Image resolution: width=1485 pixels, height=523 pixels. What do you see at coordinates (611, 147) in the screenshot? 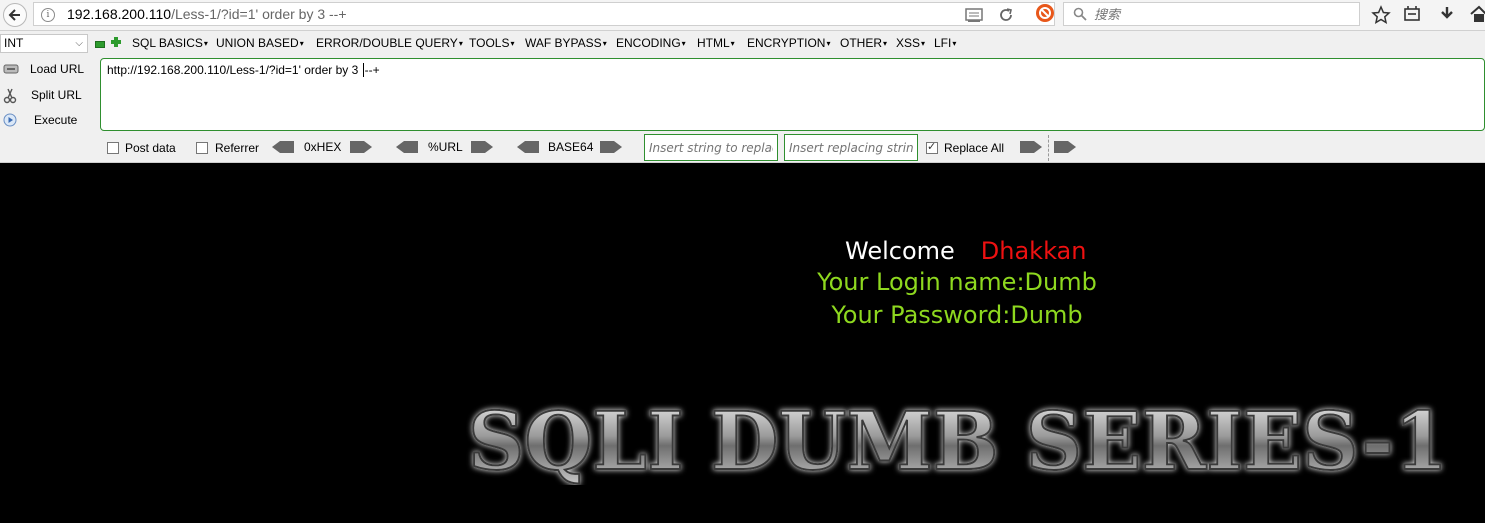
I see `base64-encode-arrow-icon` at bounding box center [611, 147].